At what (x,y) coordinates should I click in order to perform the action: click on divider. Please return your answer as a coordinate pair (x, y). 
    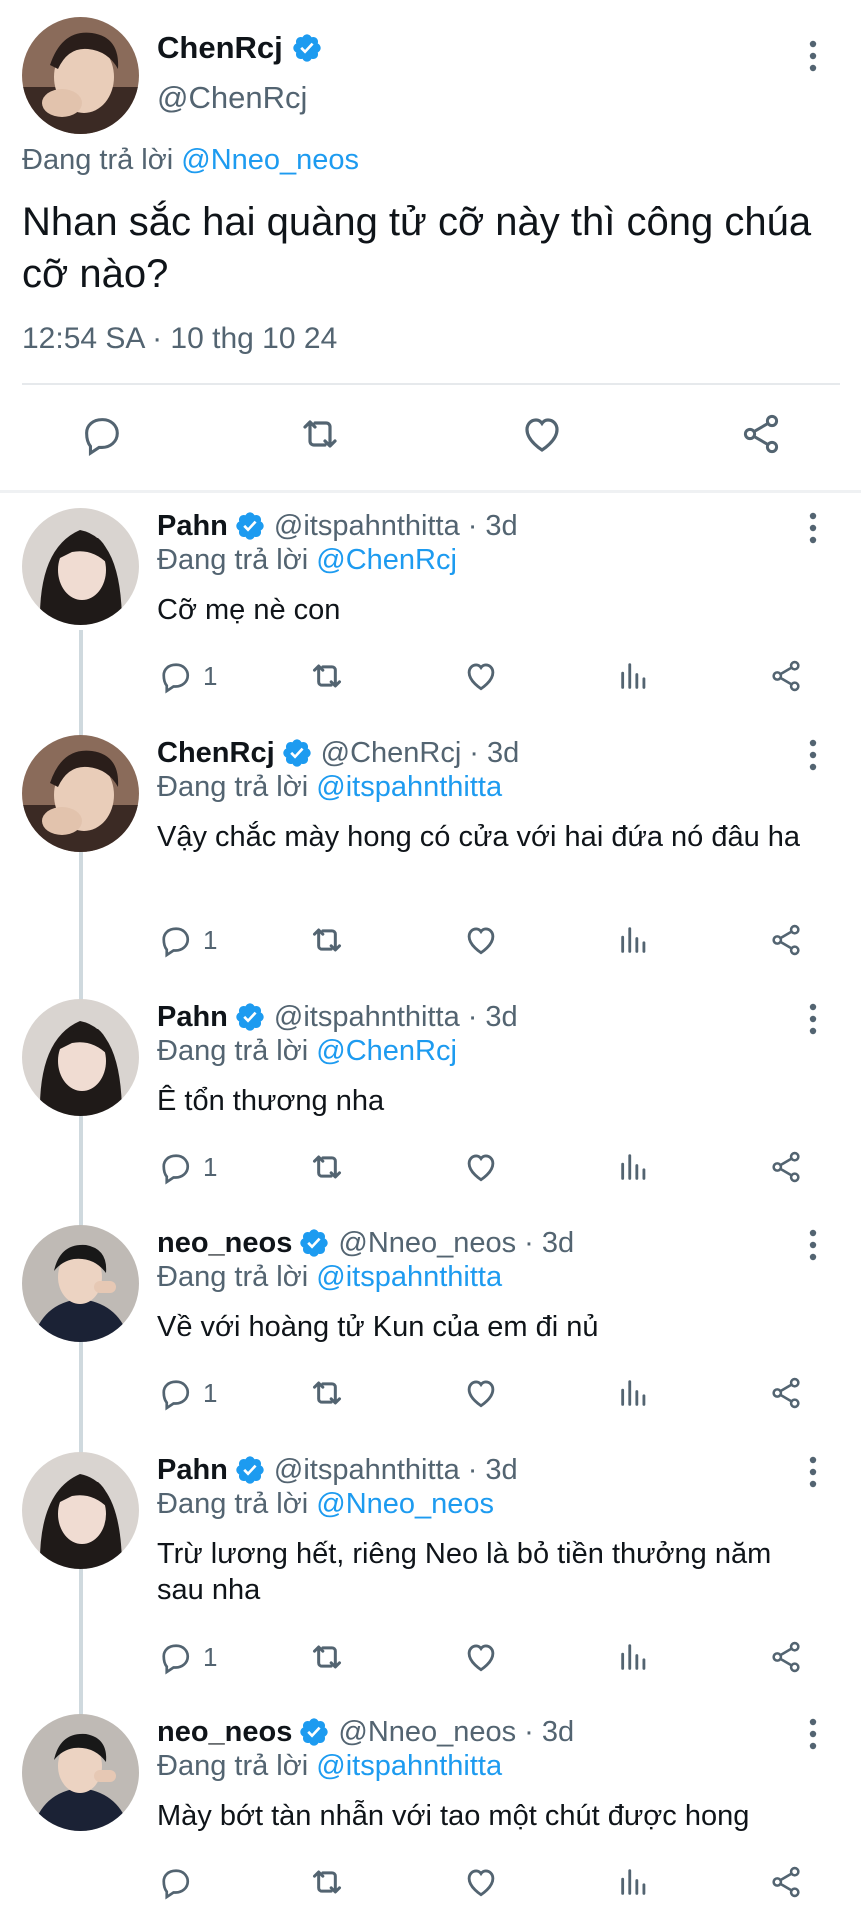
    Looking at the image, I should click on (430, 491).